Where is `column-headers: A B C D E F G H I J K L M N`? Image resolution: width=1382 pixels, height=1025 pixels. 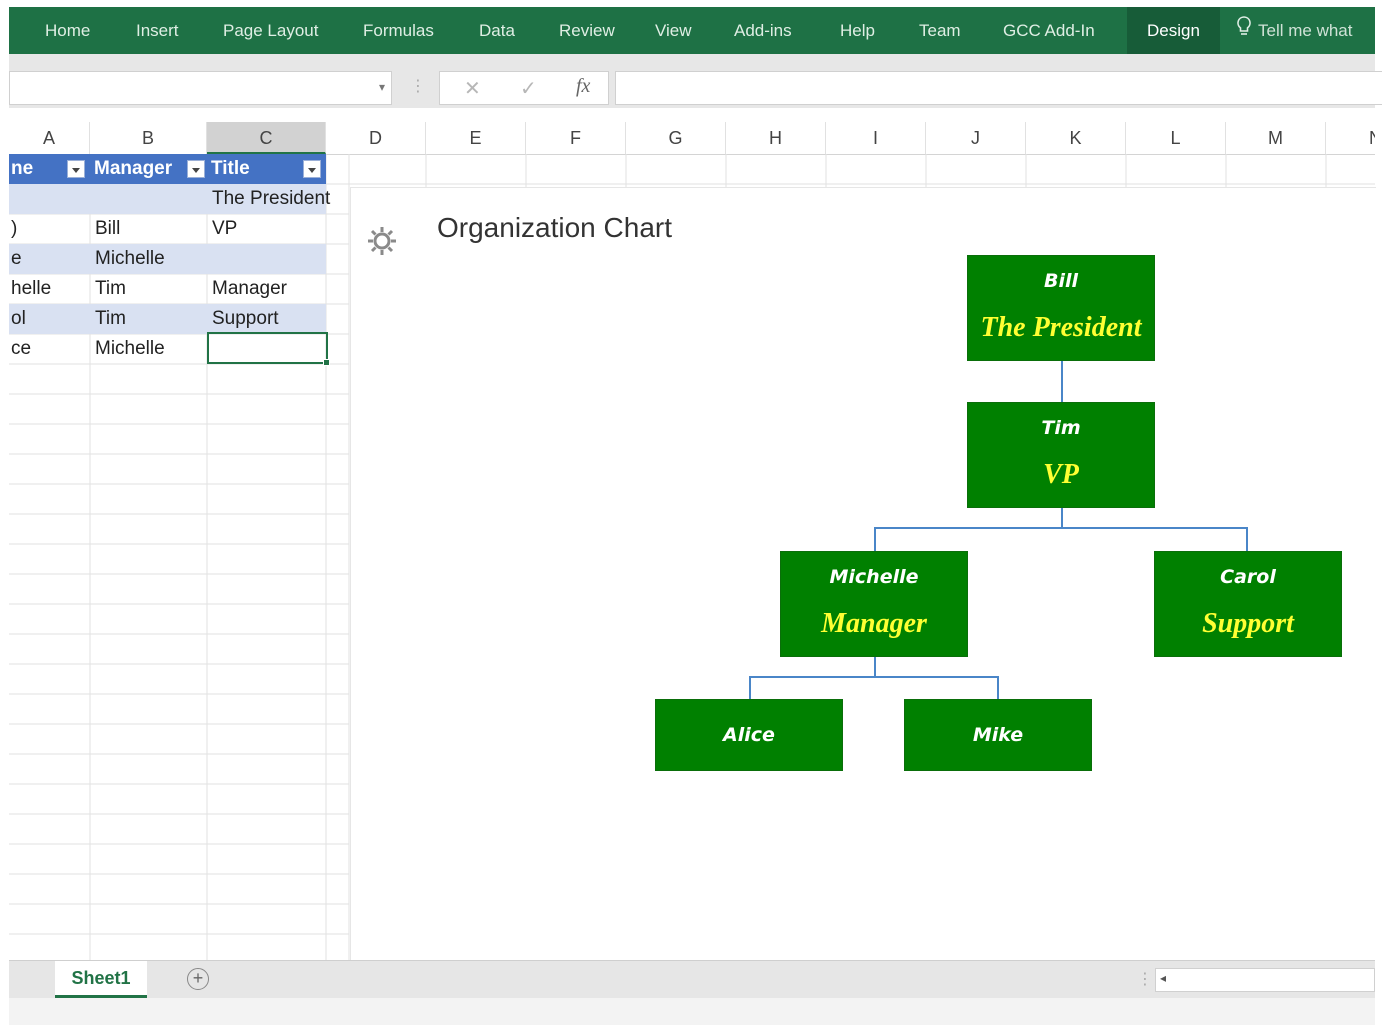 column-headers: A B C D E F G H I J K L M N is located at coordinates (692, 138).